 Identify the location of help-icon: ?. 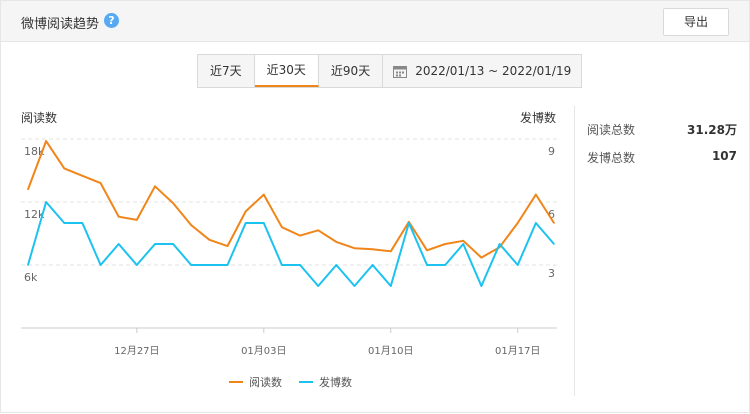
(111, 20).